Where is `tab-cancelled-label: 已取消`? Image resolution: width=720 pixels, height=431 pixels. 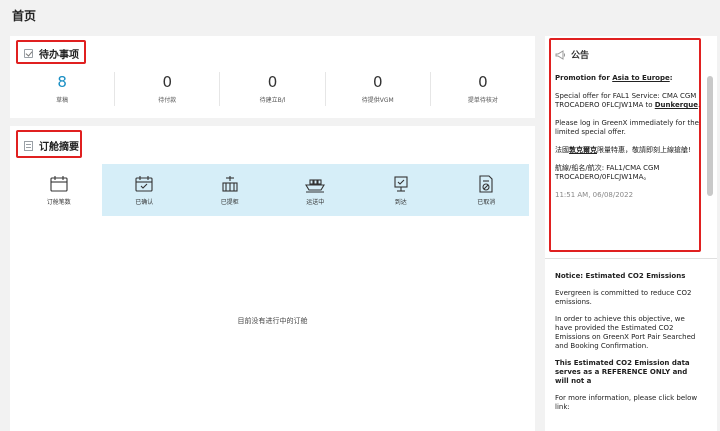 tab-cancelled-label: 已取消 is located at coordinates (486, 202).